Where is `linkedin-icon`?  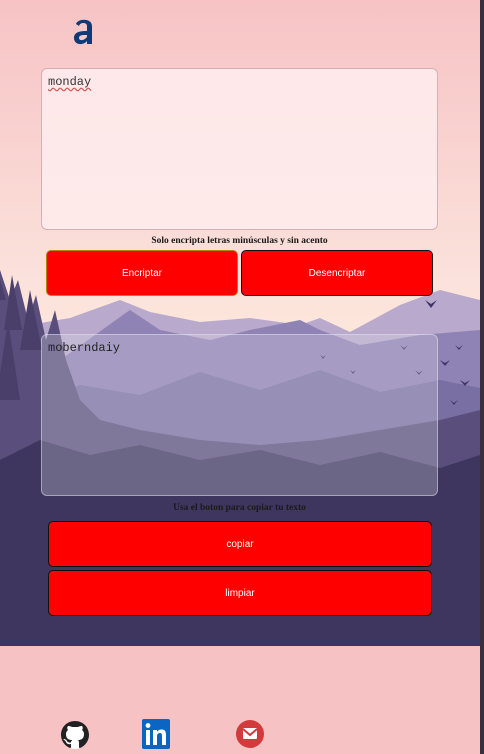
linkedin-icon is located at coordinates (156, 734).